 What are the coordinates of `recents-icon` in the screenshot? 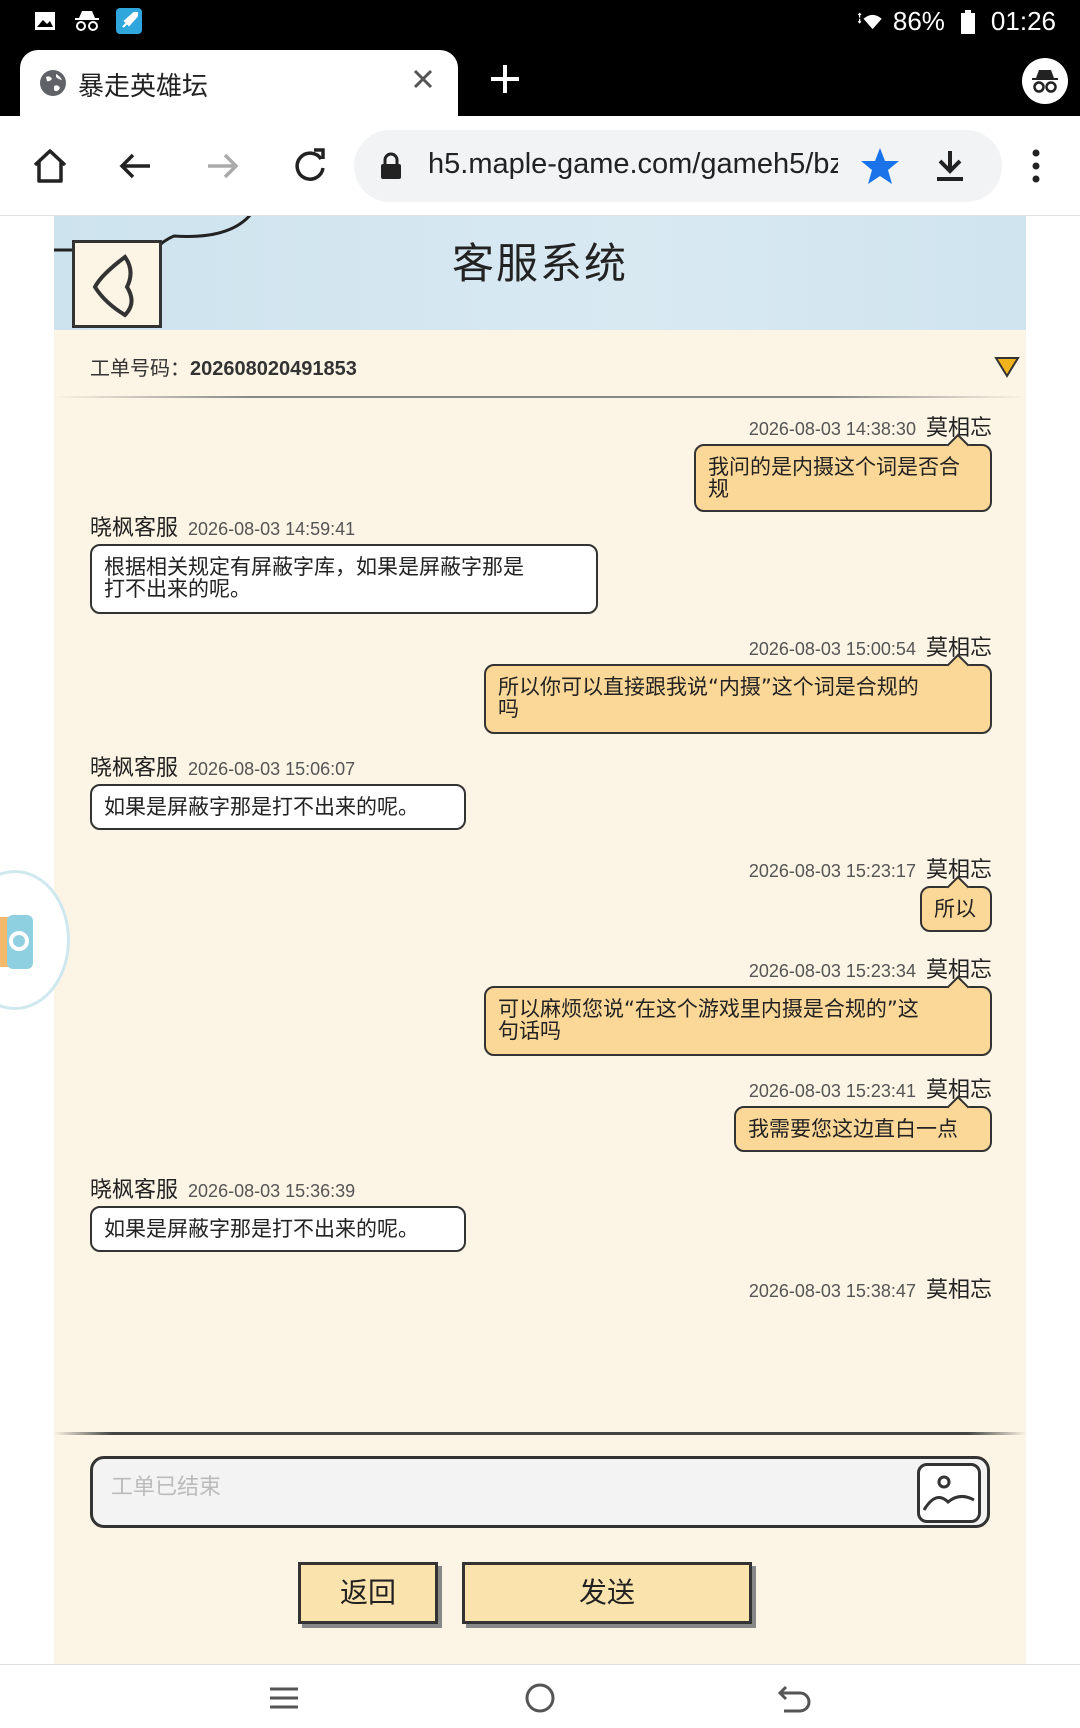 It's located at (284, 1698).